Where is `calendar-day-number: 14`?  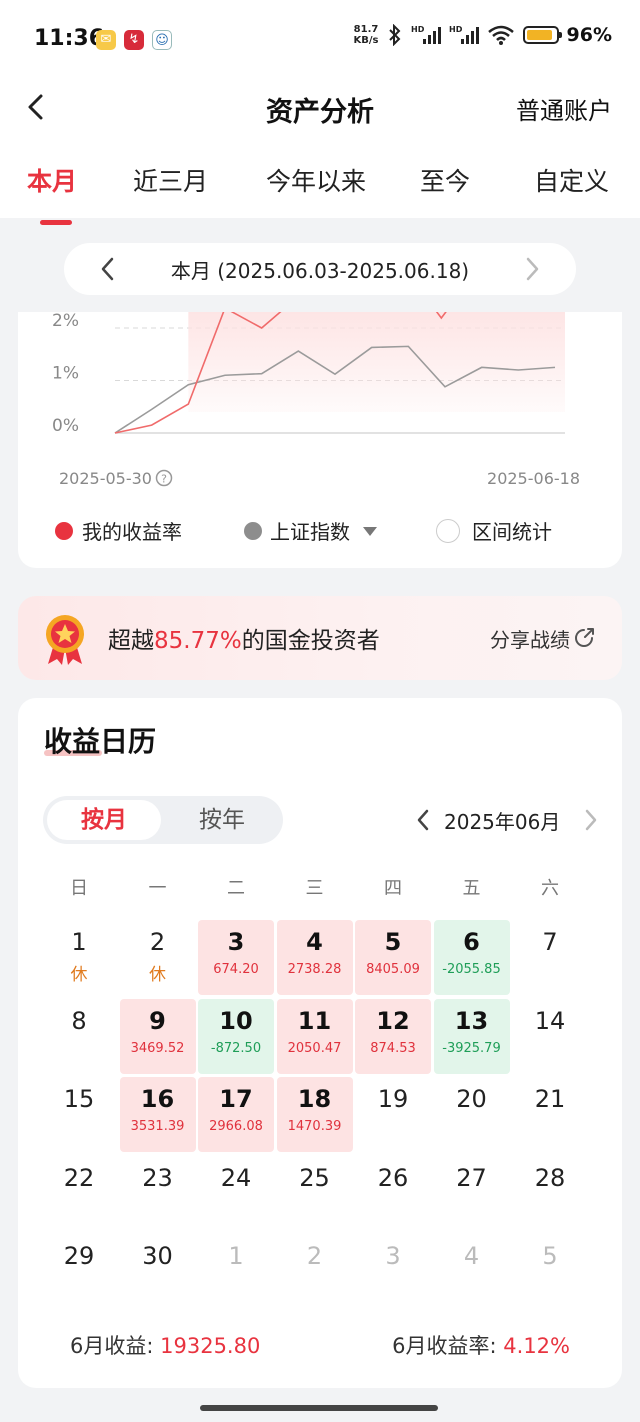 calendar-day-number: 14 is located at coordinates (550, 1020).